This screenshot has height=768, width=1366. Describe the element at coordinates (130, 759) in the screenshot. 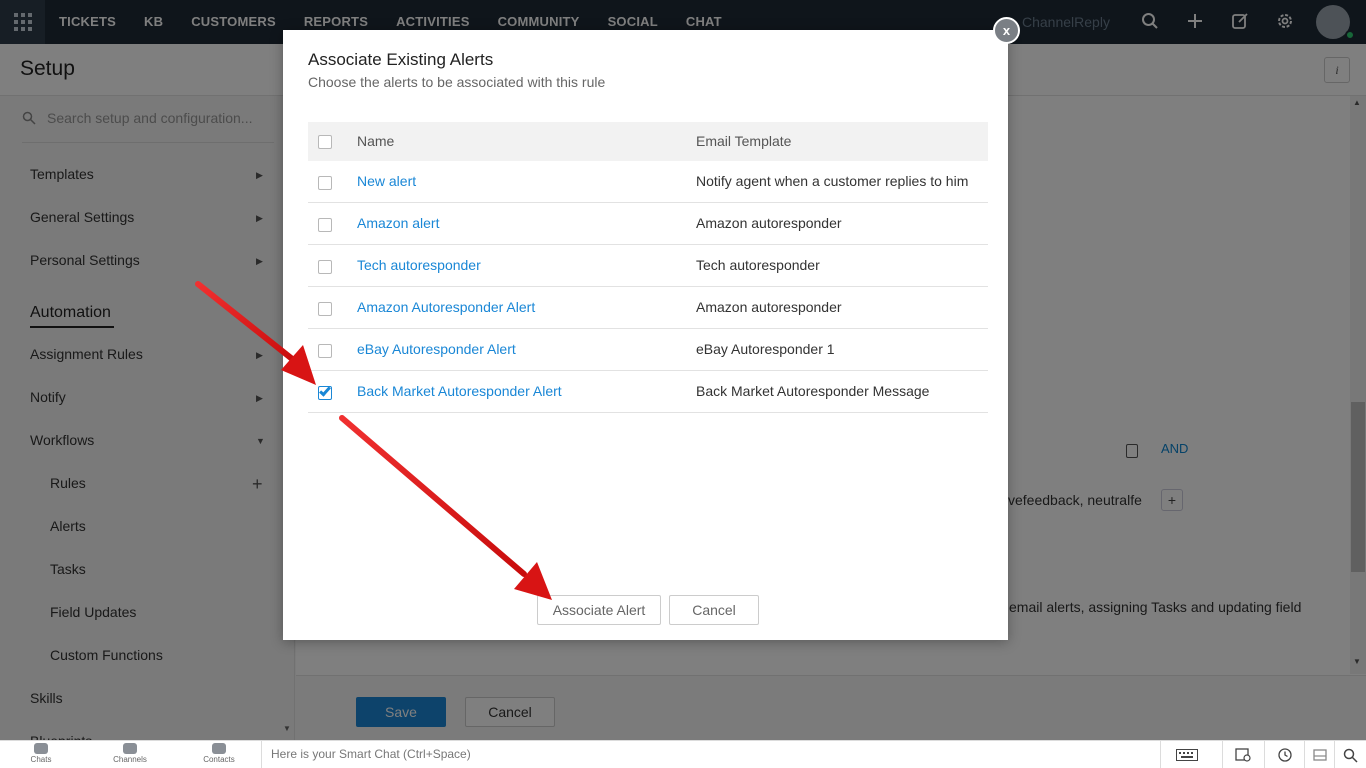

I see `bottom-tab-label: Channels` at that location.